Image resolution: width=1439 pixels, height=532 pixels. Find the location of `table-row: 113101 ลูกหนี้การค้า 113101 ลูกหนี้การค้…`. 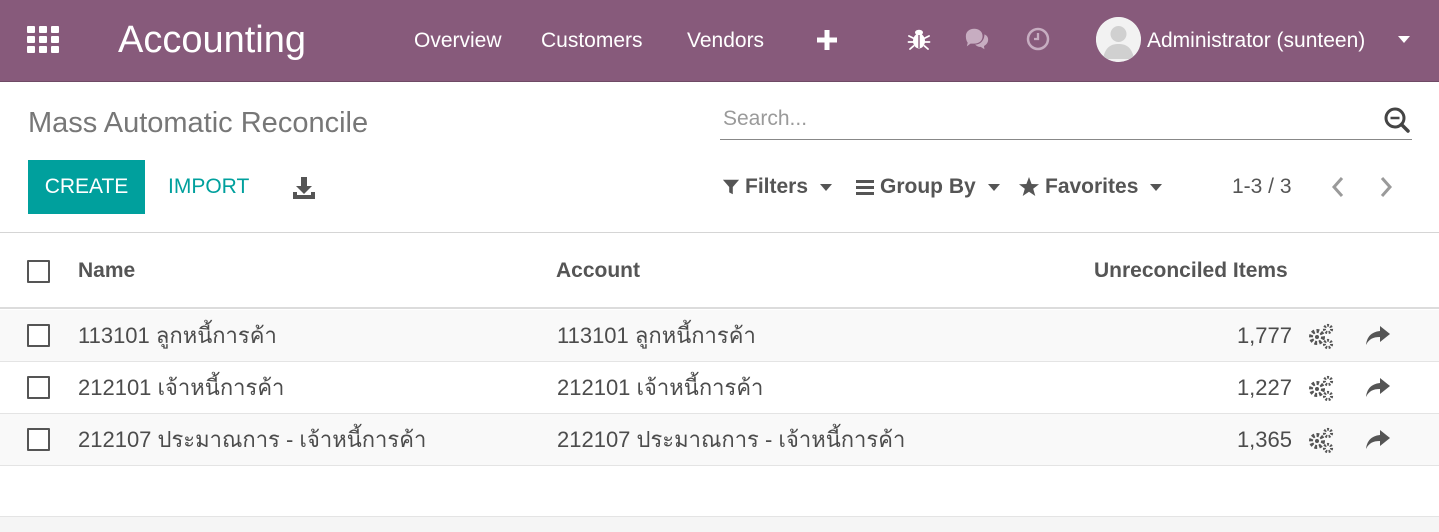

table-row: 113101 ลูกหนี้การค้า 113101 ลูกหนี้การค้… is located at coordinates (719, 336).